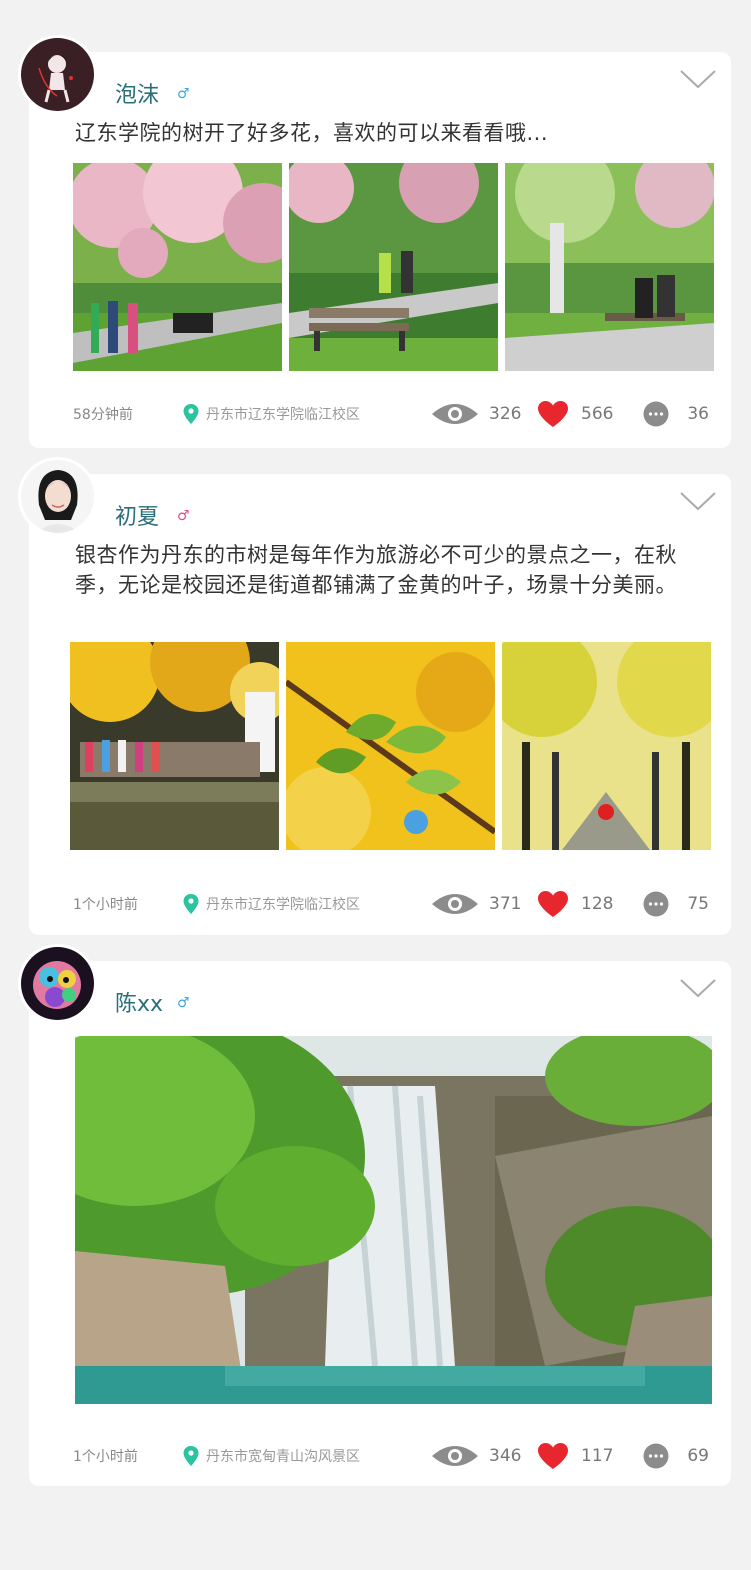  Describe the element at coordinates (597, 904) in the screenshot. I see `like-count: 128` at that location.